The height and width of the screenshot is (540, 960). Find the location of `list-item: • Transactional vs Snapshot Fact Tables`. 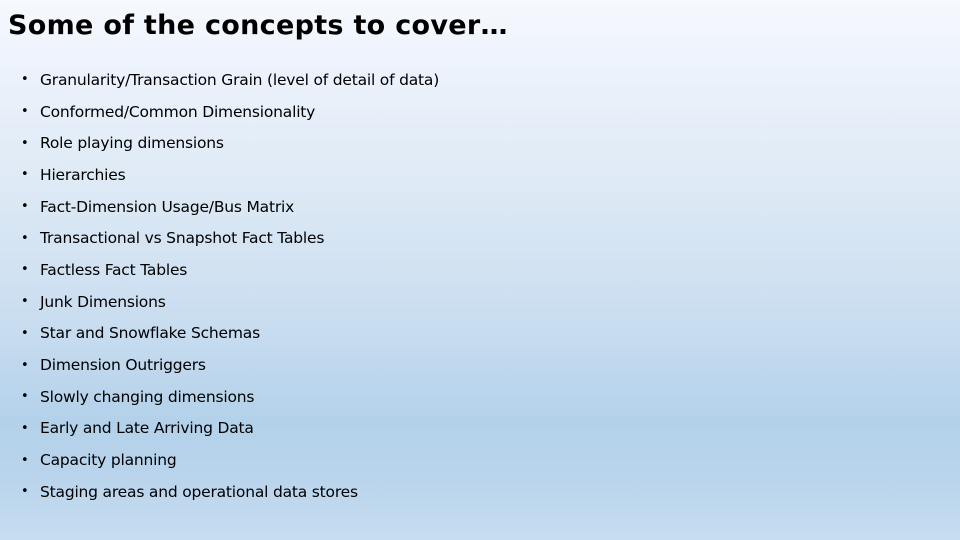

list-item: • Transactional vs Snapshot Fact Tables is located at coordinates (230, 238).